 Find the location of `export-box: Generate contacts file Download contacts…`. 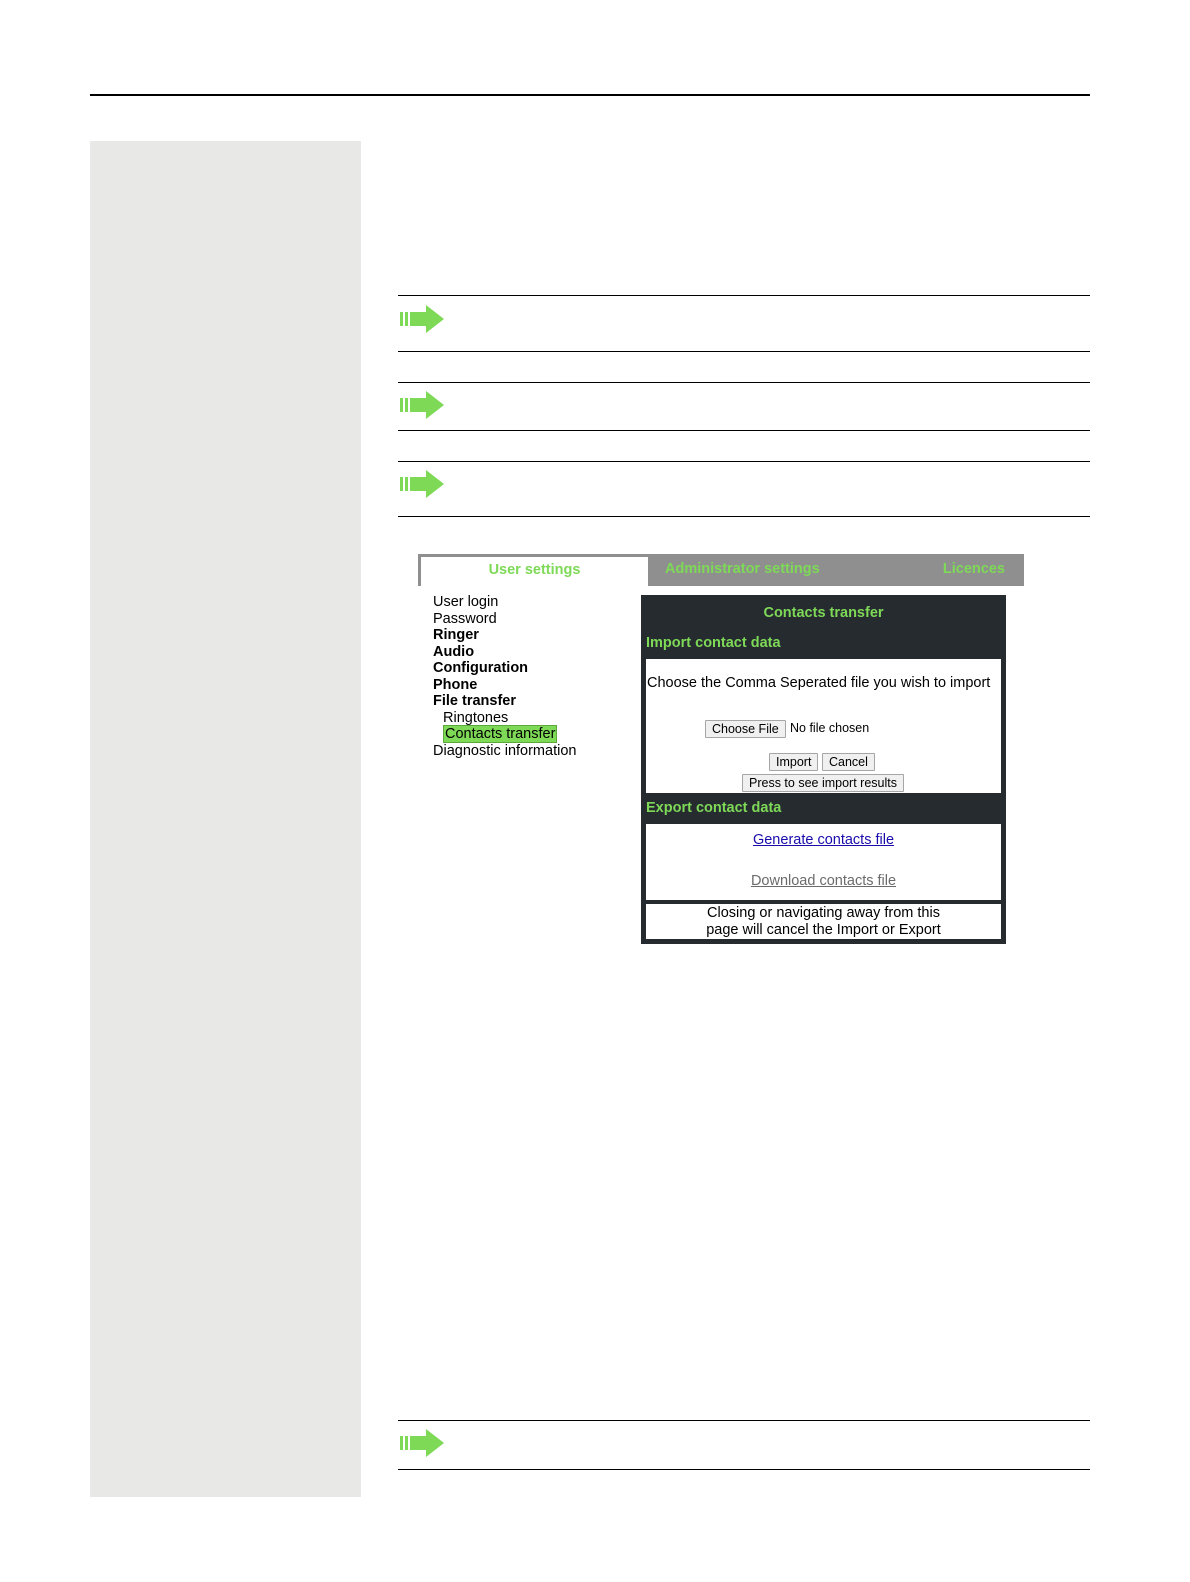

export-box: Generate contacts file Download contacts… is located at coordinates (823, 862).